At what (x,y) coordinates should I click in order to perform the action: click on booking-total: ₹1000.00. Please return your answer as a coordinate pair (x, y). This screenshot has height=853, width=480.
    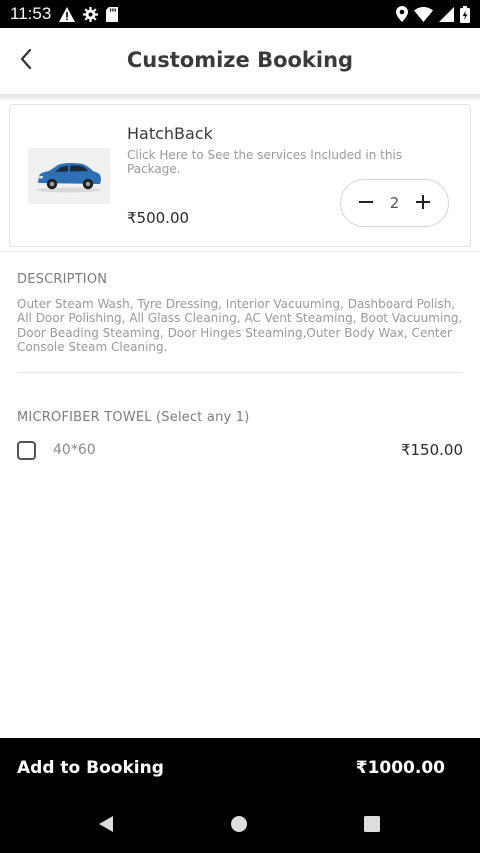
    Looking at the image, I should click on (400, 768).